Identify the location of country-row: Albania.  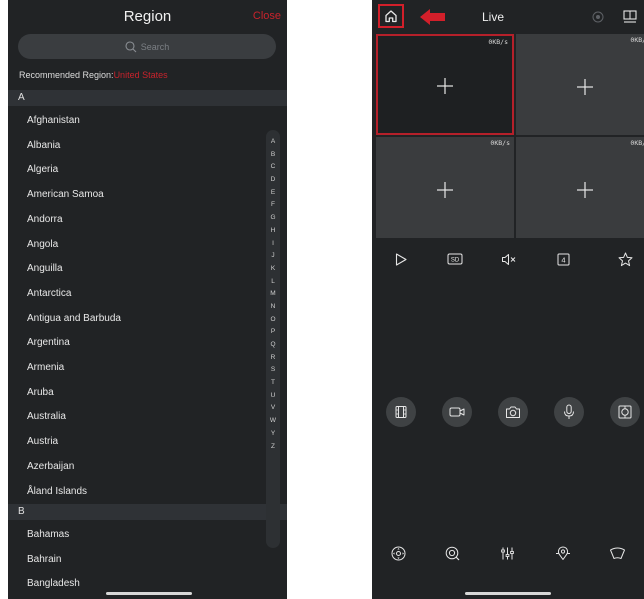
(135, 146).